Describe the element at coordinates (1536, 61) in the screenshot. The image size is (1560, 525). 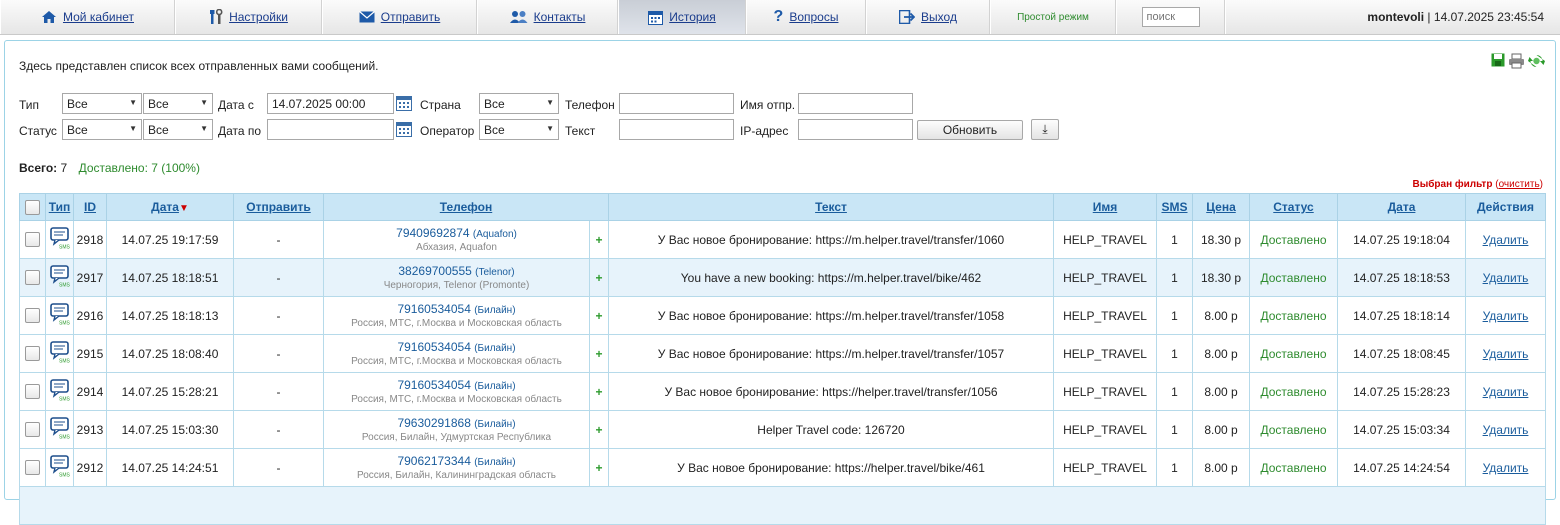
I see `refresh-icon` at that location.